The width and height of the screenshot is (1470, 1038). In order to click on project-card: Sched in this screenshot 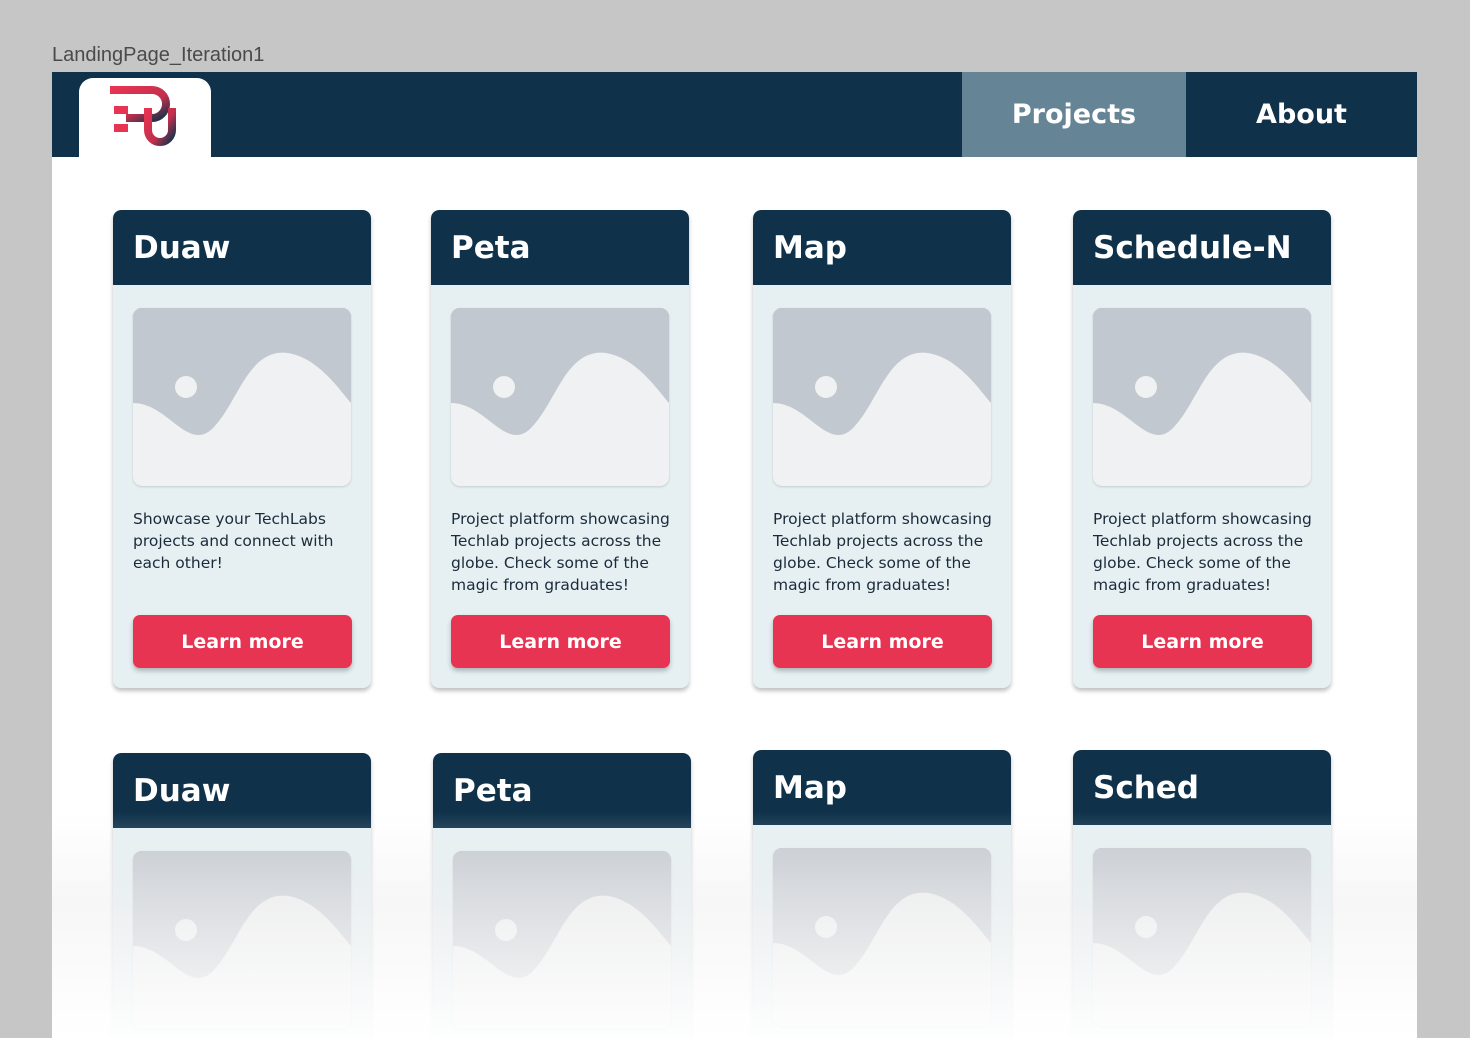, I will do `click(1202, 894)`.